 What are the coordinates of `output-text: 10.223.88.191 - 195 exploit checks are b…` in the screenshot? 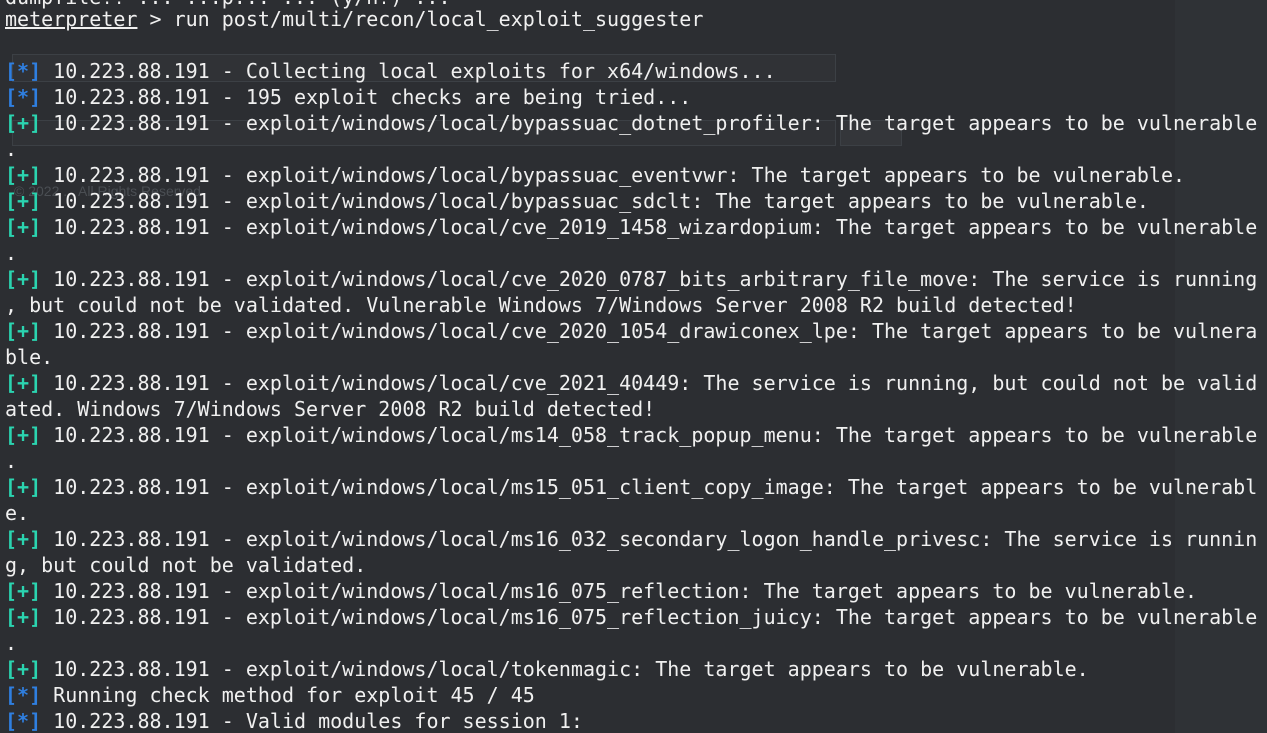 It's located at (366, 97).